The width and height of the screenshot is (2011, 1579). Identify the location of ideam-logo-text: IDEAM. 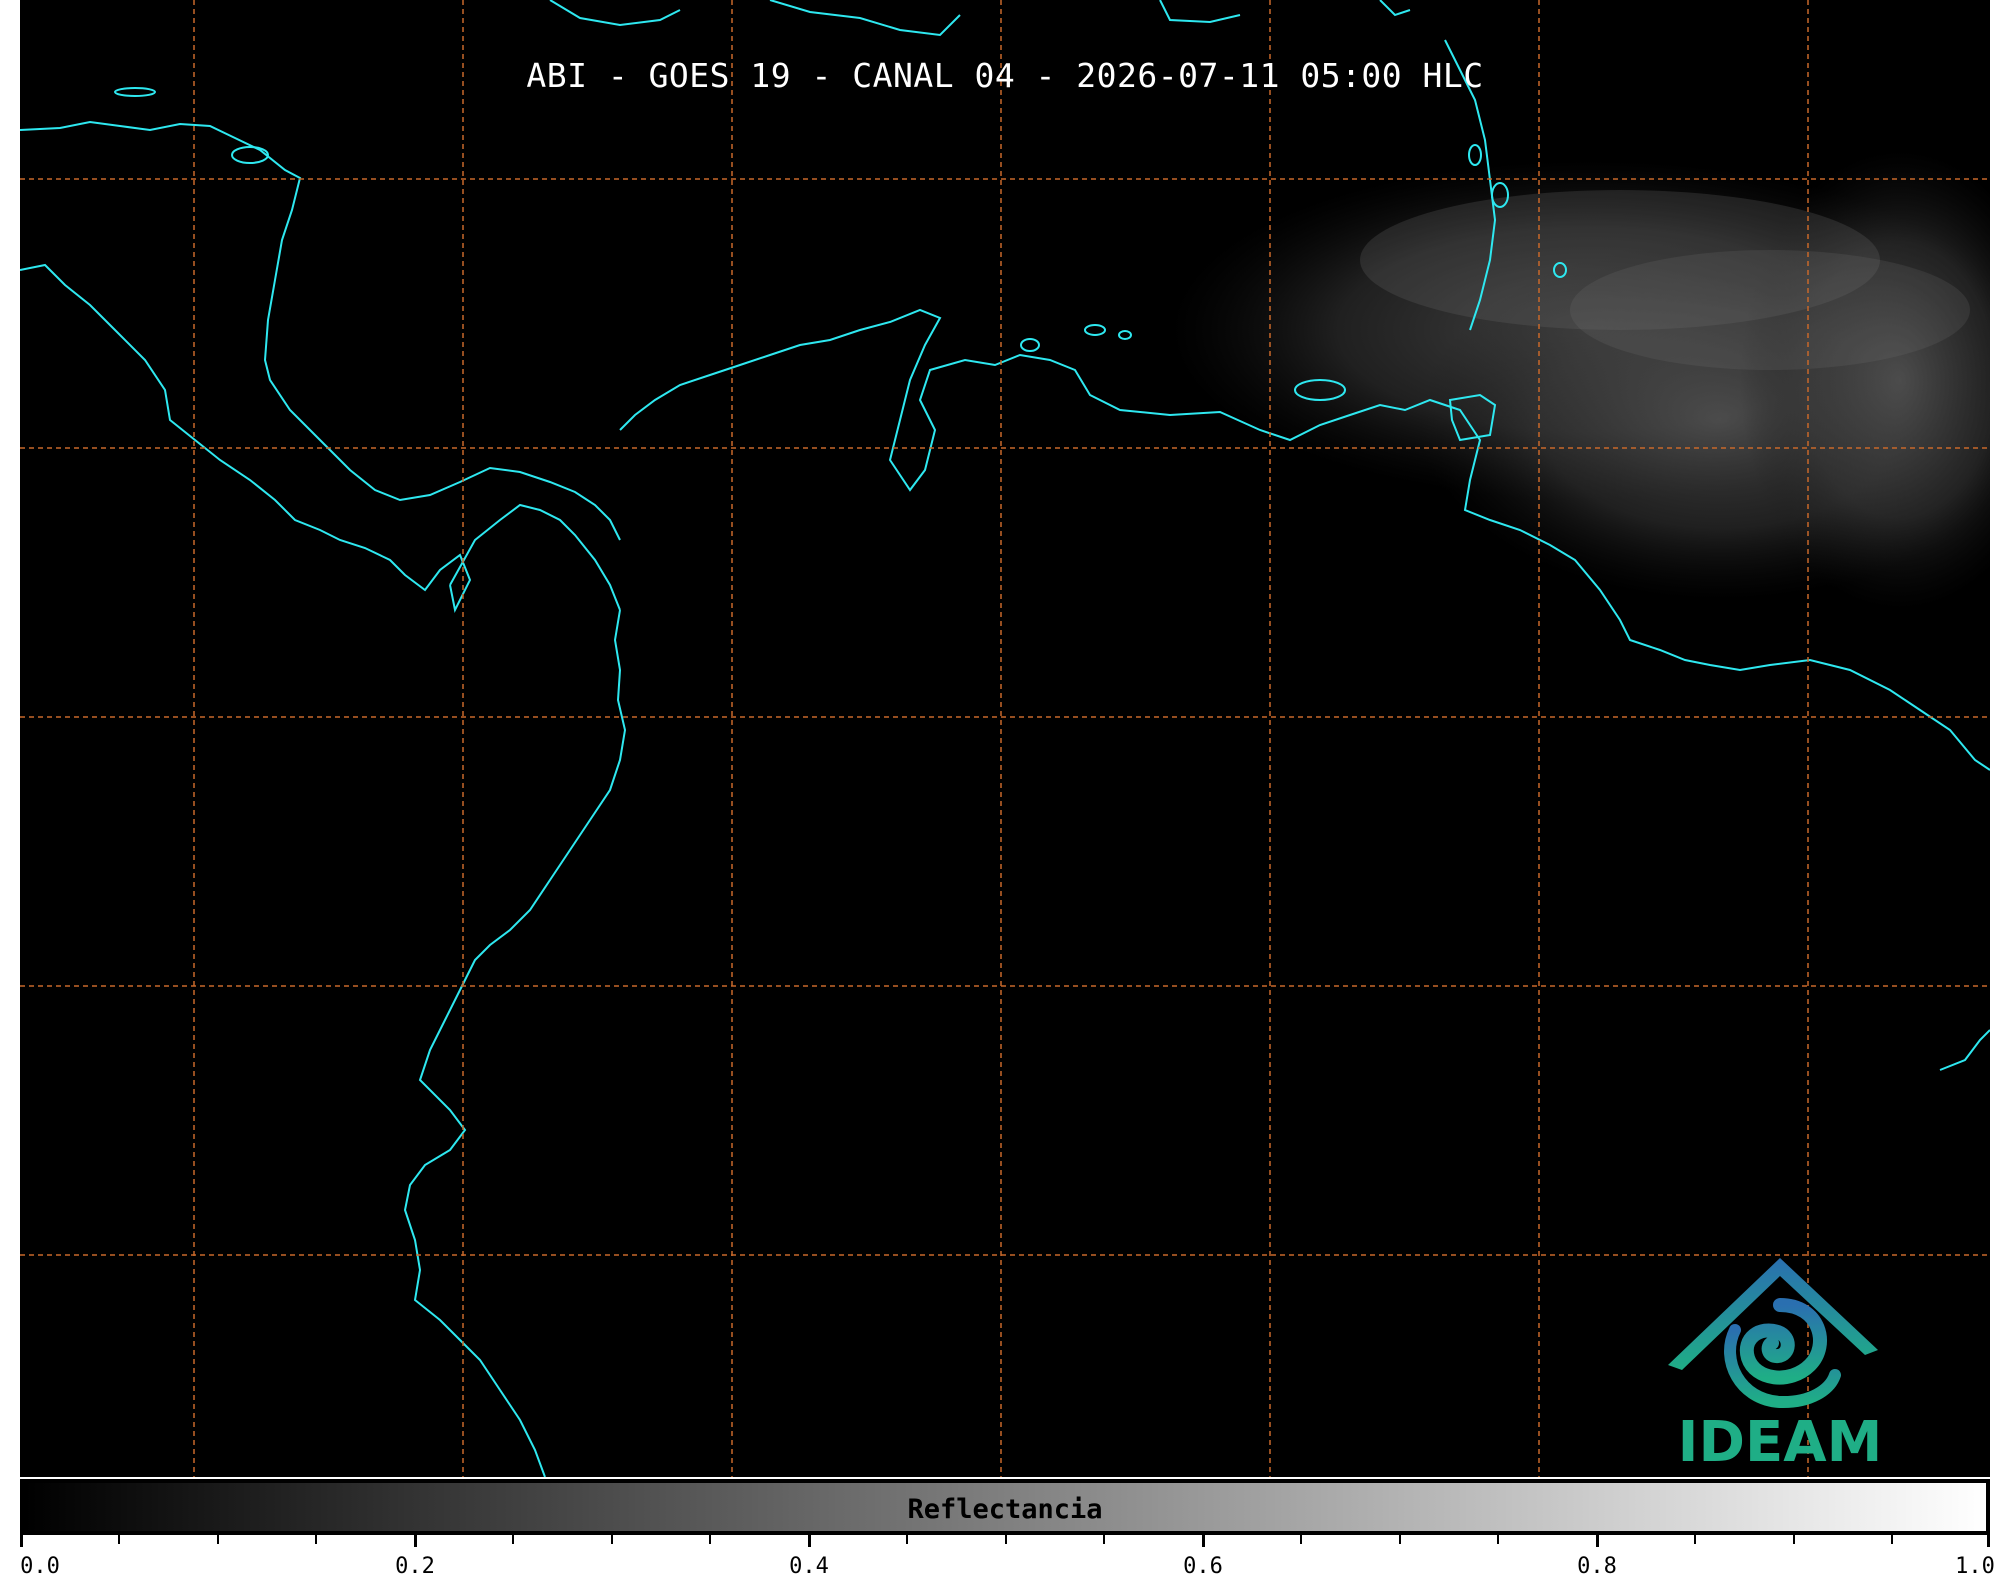
(1780, 1442).